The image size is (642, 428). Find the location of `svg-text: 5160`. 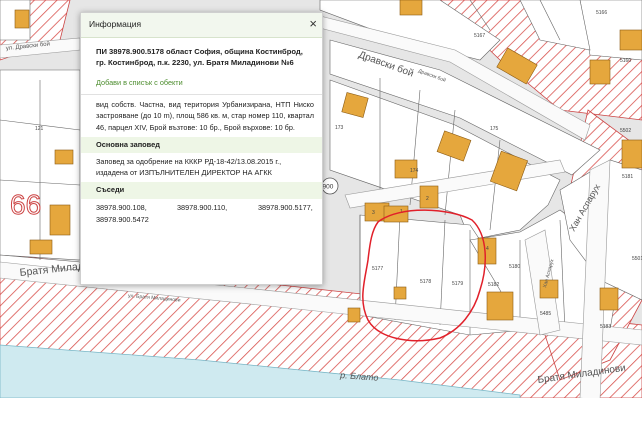

svg-text: 5160 is located at coordinates (625, 61).